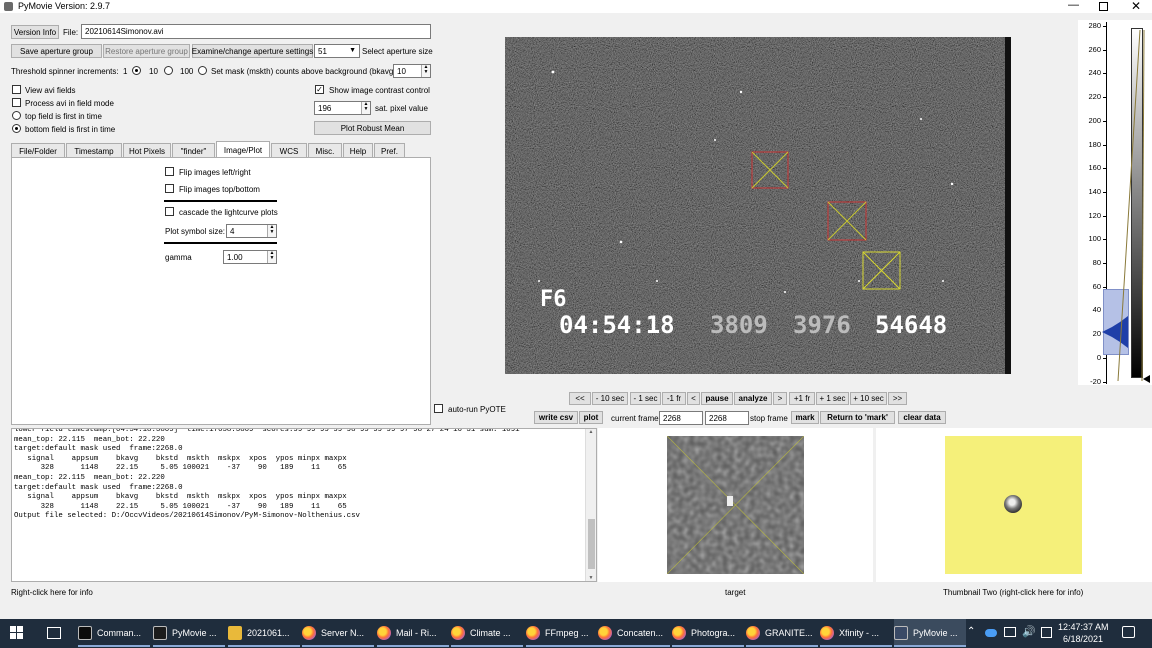 The width and height of the screenshot is (1152, 648). What do you see at coordinates (358, 150) in the screenshot?
I see `tab-help: Help` at bounding box center [358, 150].